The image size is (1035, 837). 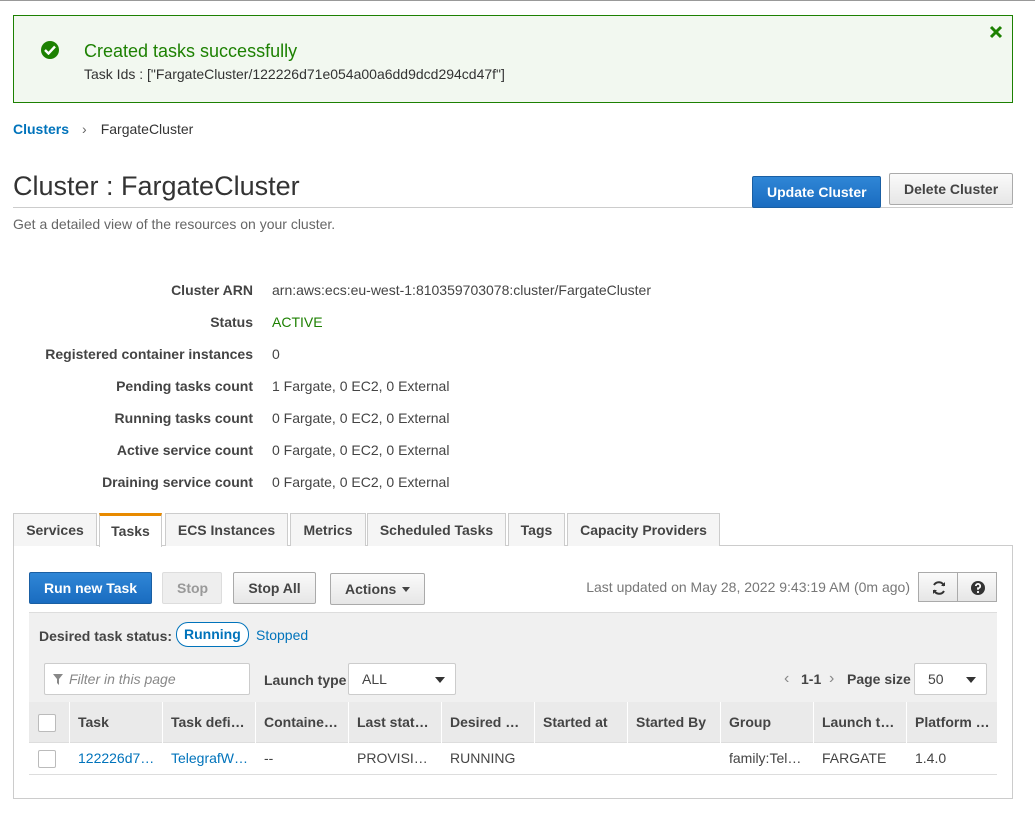 I want to click on breadcrumb: Clusters › FargateCluster, so click(x=103, y=129).